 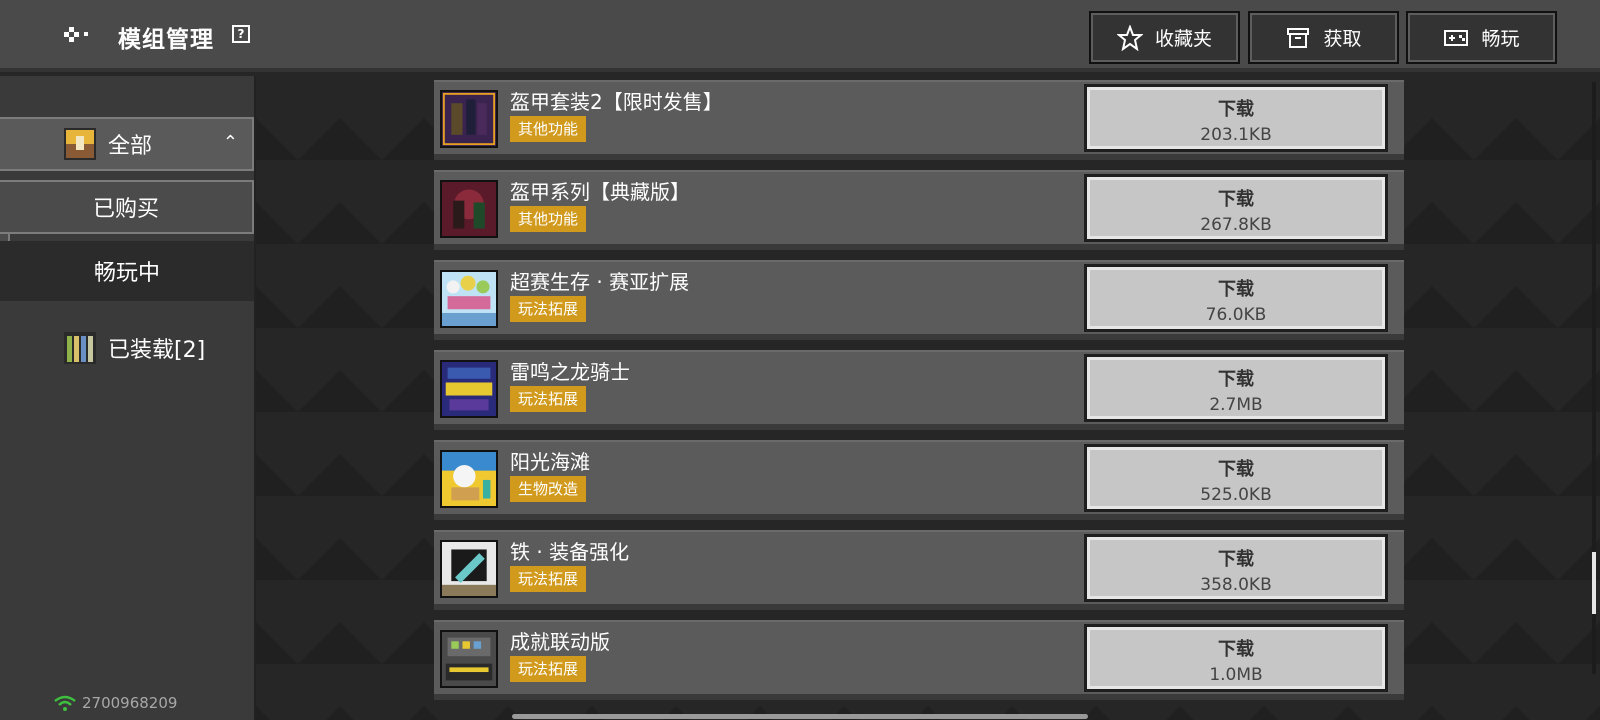 What do you see at coordinates (570, 552) in the screenshot?
I see `mod-title: 铁 · 装备强化` at bounding box center [570, 552].